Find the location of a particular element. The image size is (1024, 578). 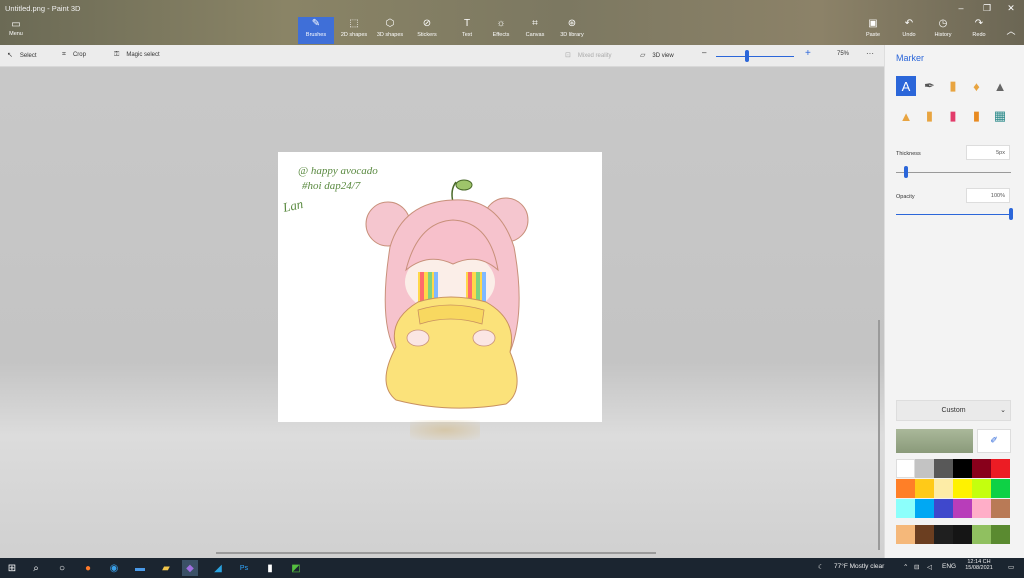

tool-2d-shapes: ⬚ 2D shapes is located at coordinates (354, 30).